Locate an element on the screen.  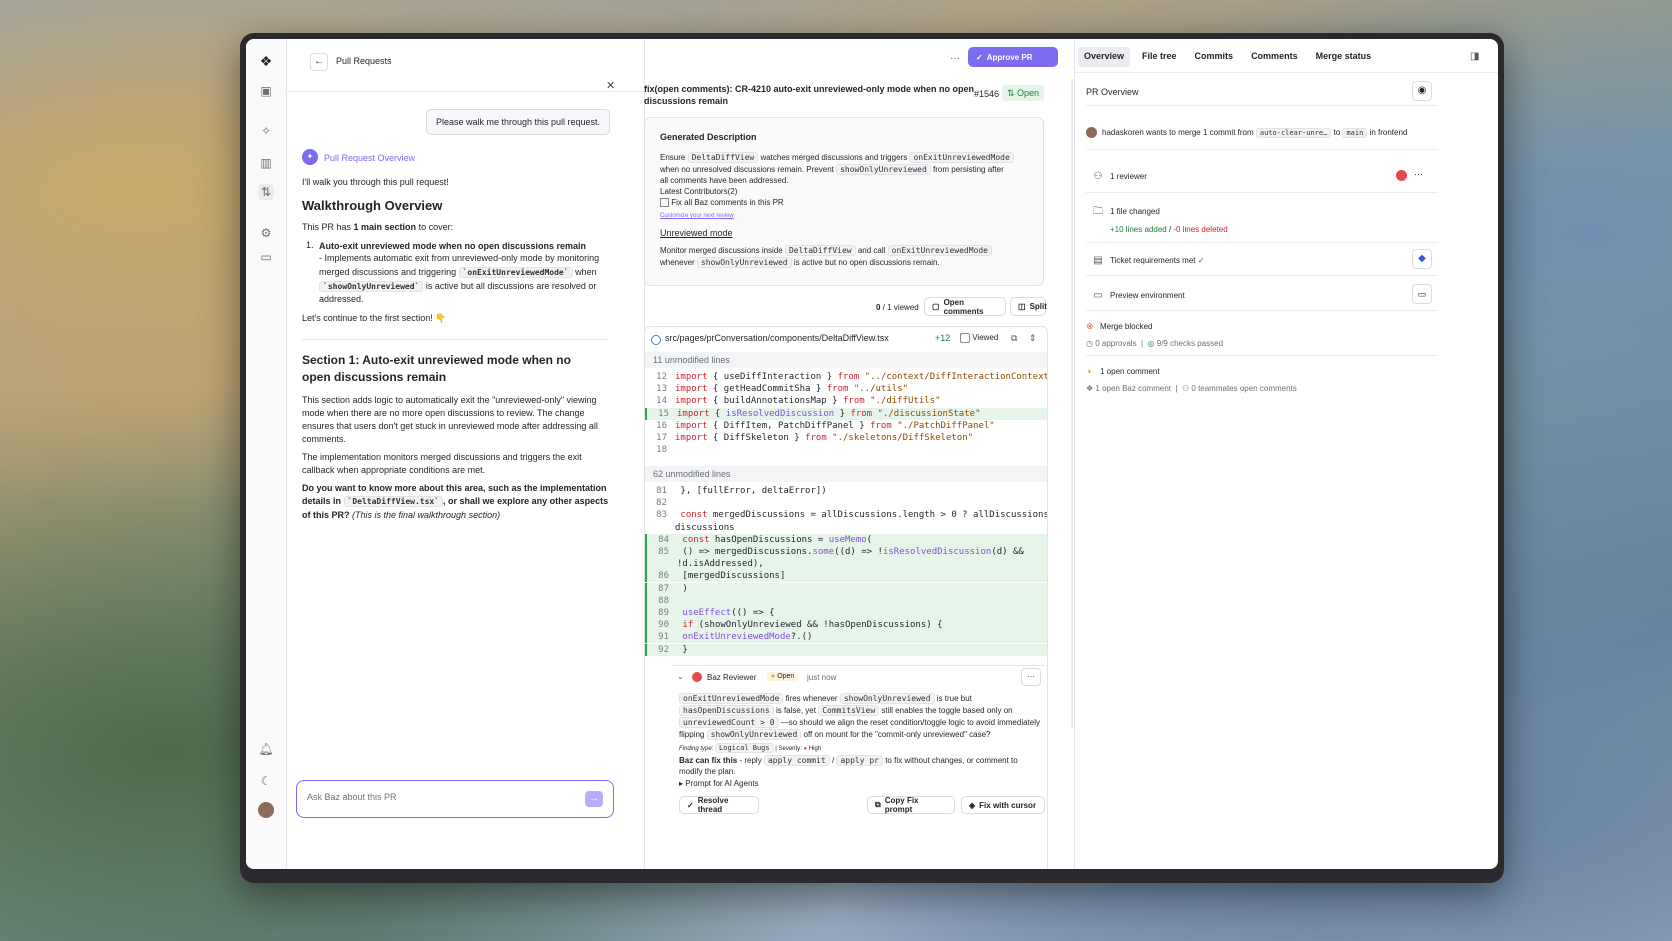
line-number: 90 is located at coordinates (663, 625).